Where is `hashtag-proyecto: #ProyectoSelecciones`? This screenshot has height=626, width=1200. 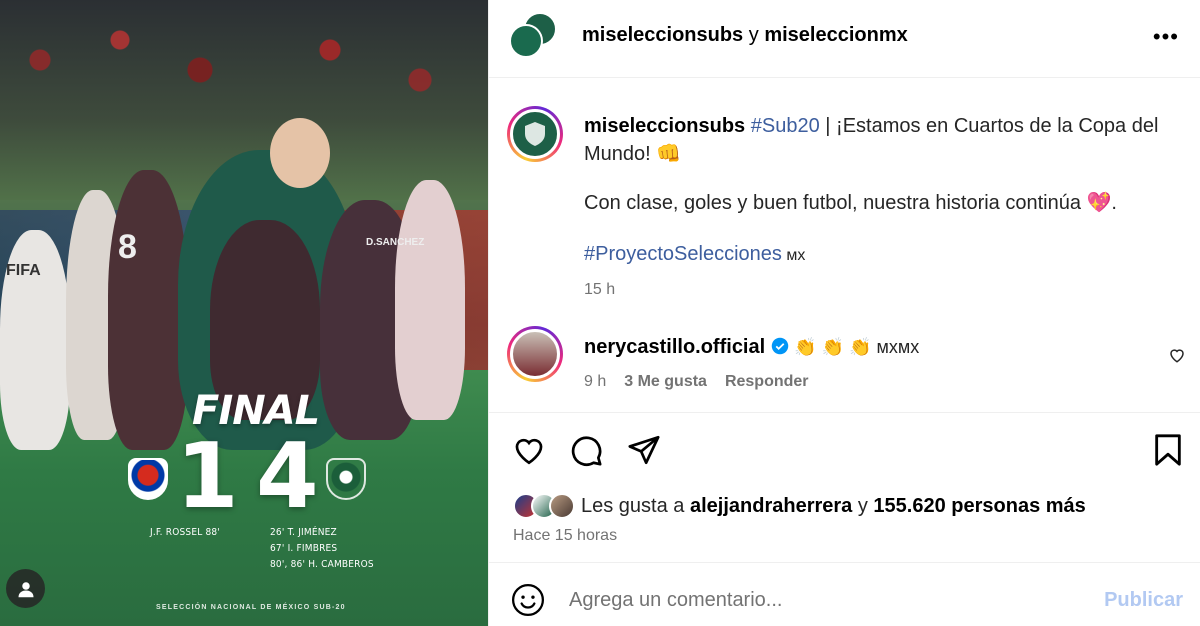
hashtag-proyecto: #ProyectoSelecciones is located at coordinates (683, 254).